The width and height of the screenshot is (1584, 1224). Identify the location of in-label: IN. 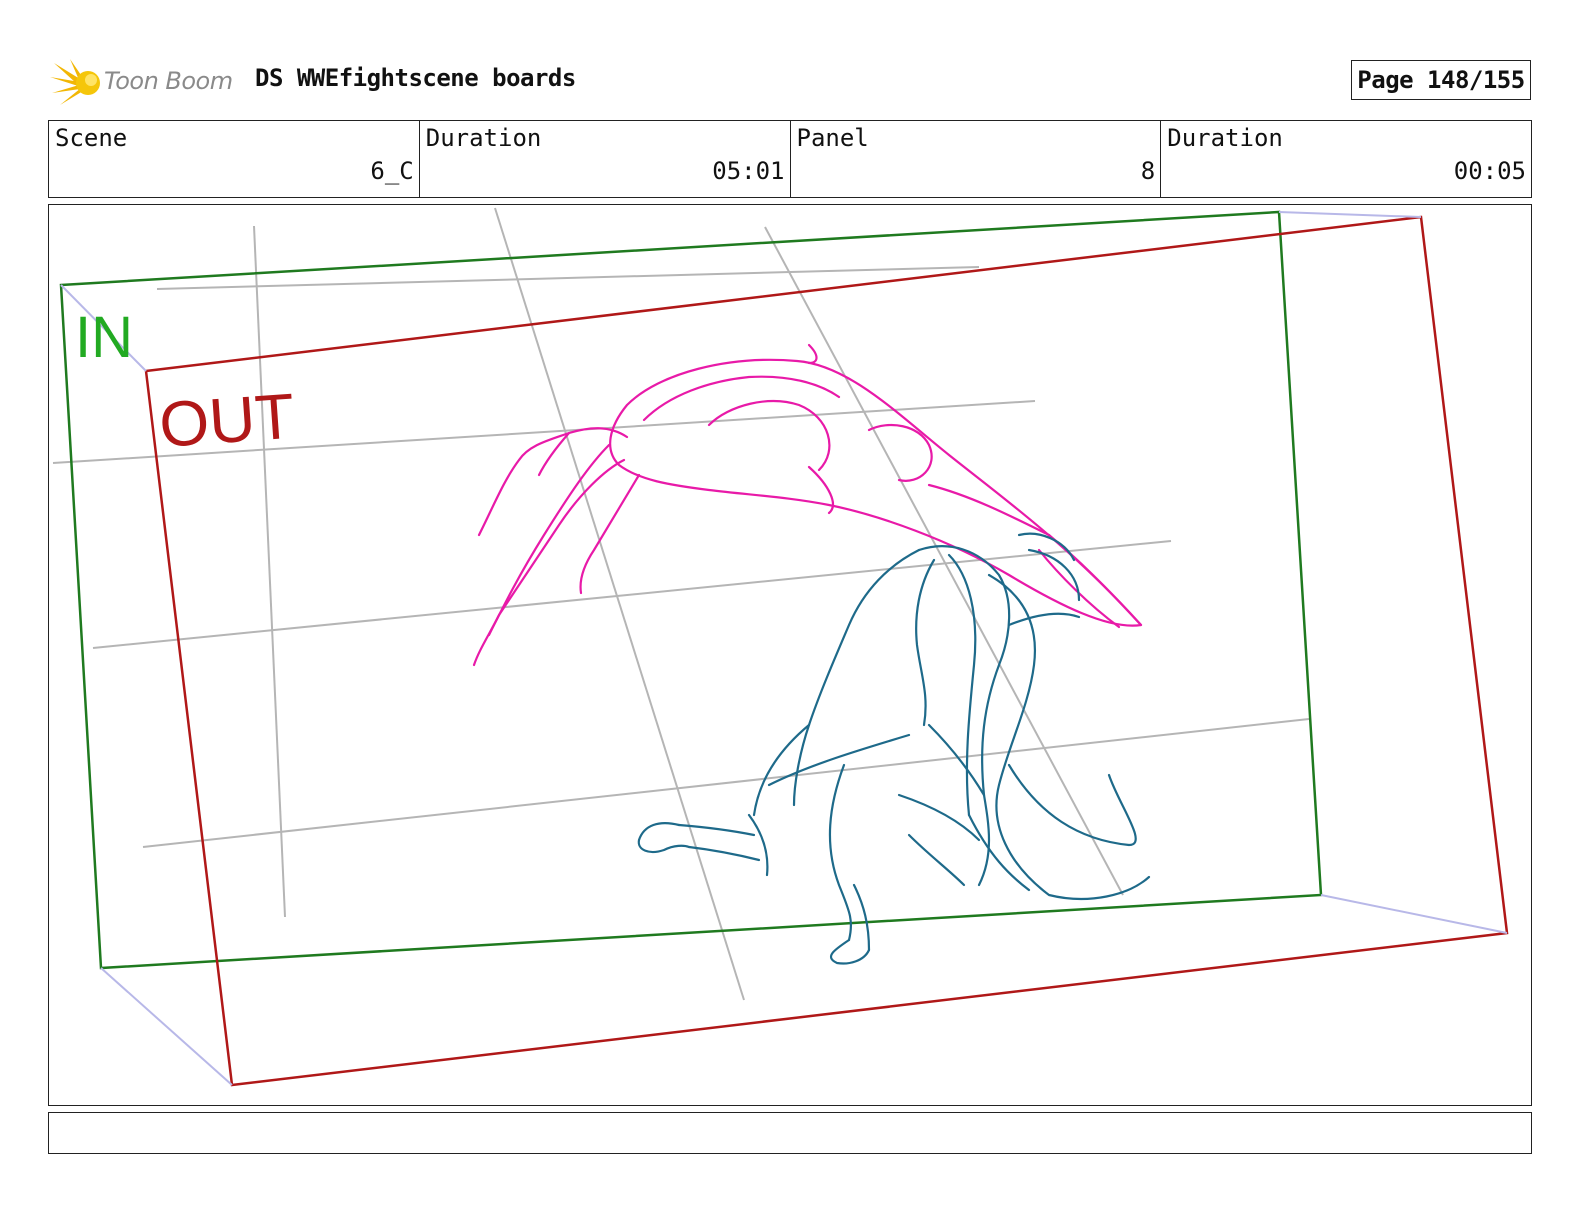
(104, 337).